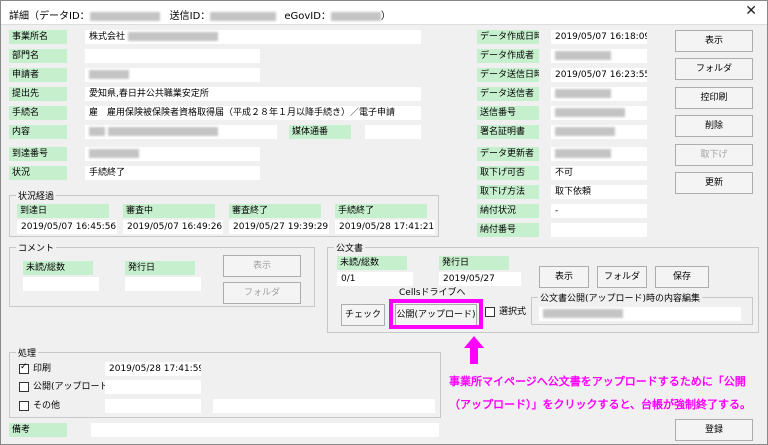 The height and width of the screenshot is (445, 768). Describe the element at coordinates (36, 247) in the screenshot. I see `comment-title: コメント` at that location.